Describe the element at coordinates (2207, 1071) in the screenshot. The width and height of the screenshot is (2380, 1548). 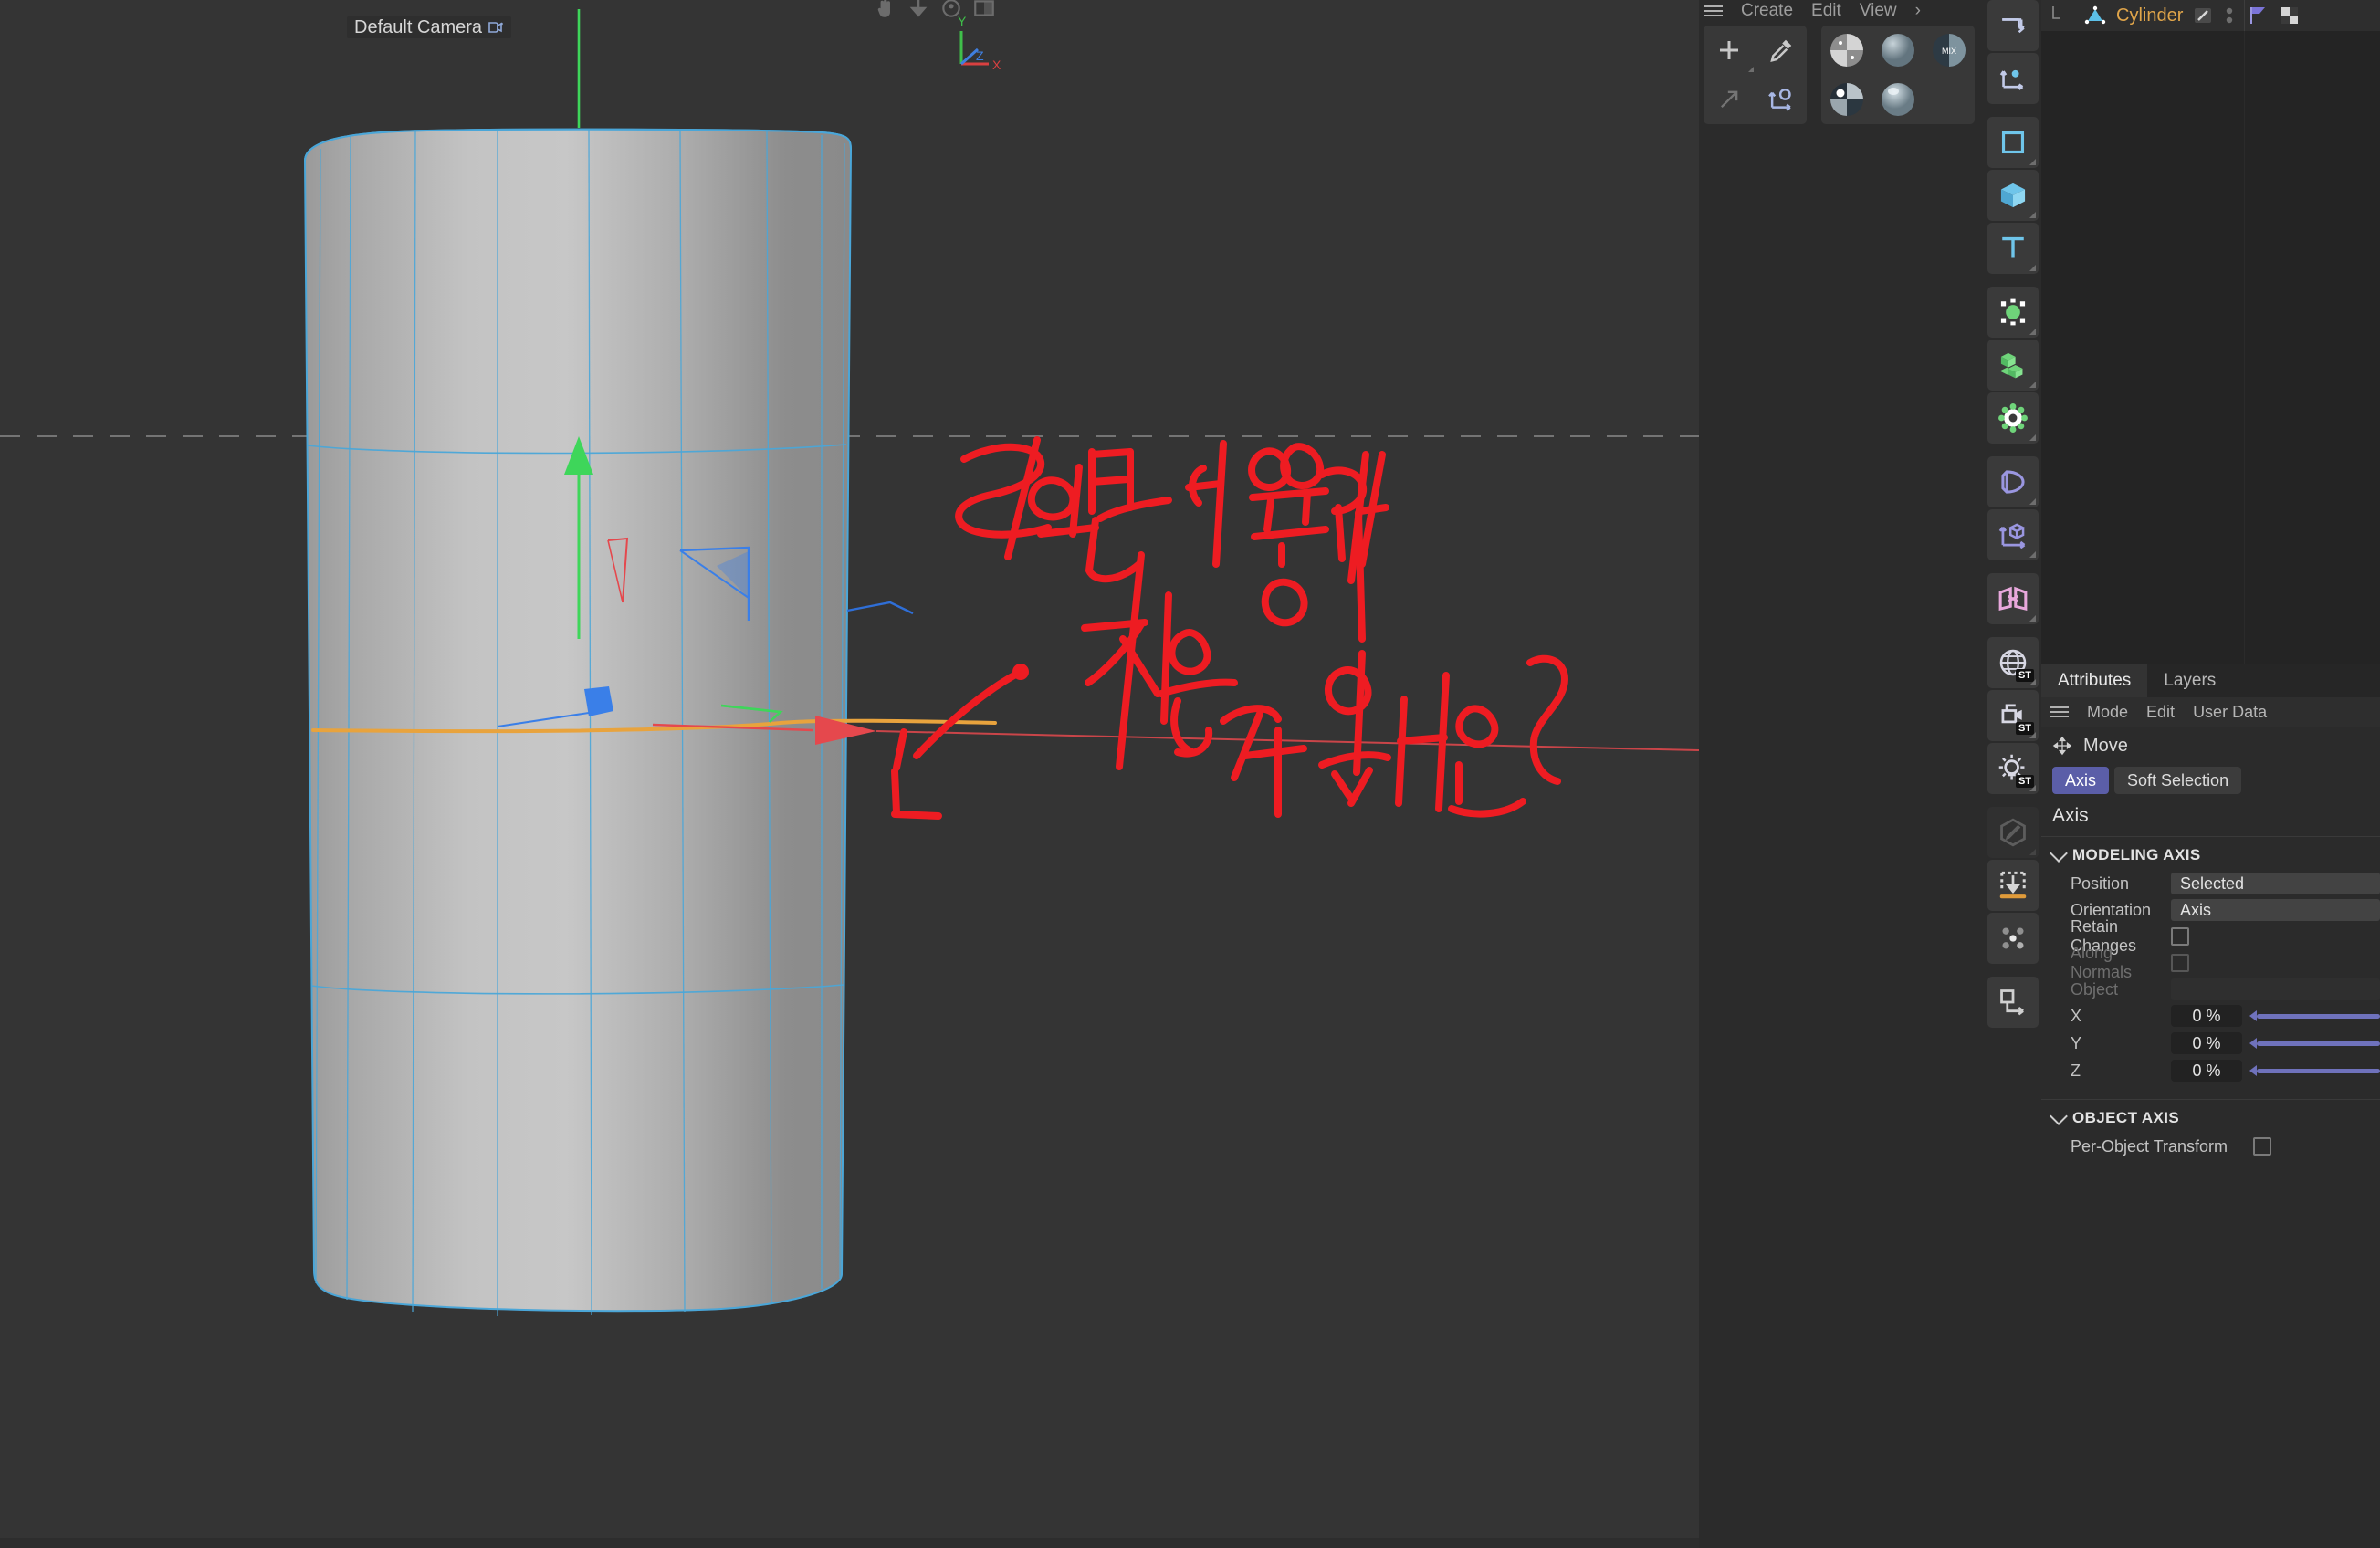
I see `slider-z-value: 0 %` at that location.